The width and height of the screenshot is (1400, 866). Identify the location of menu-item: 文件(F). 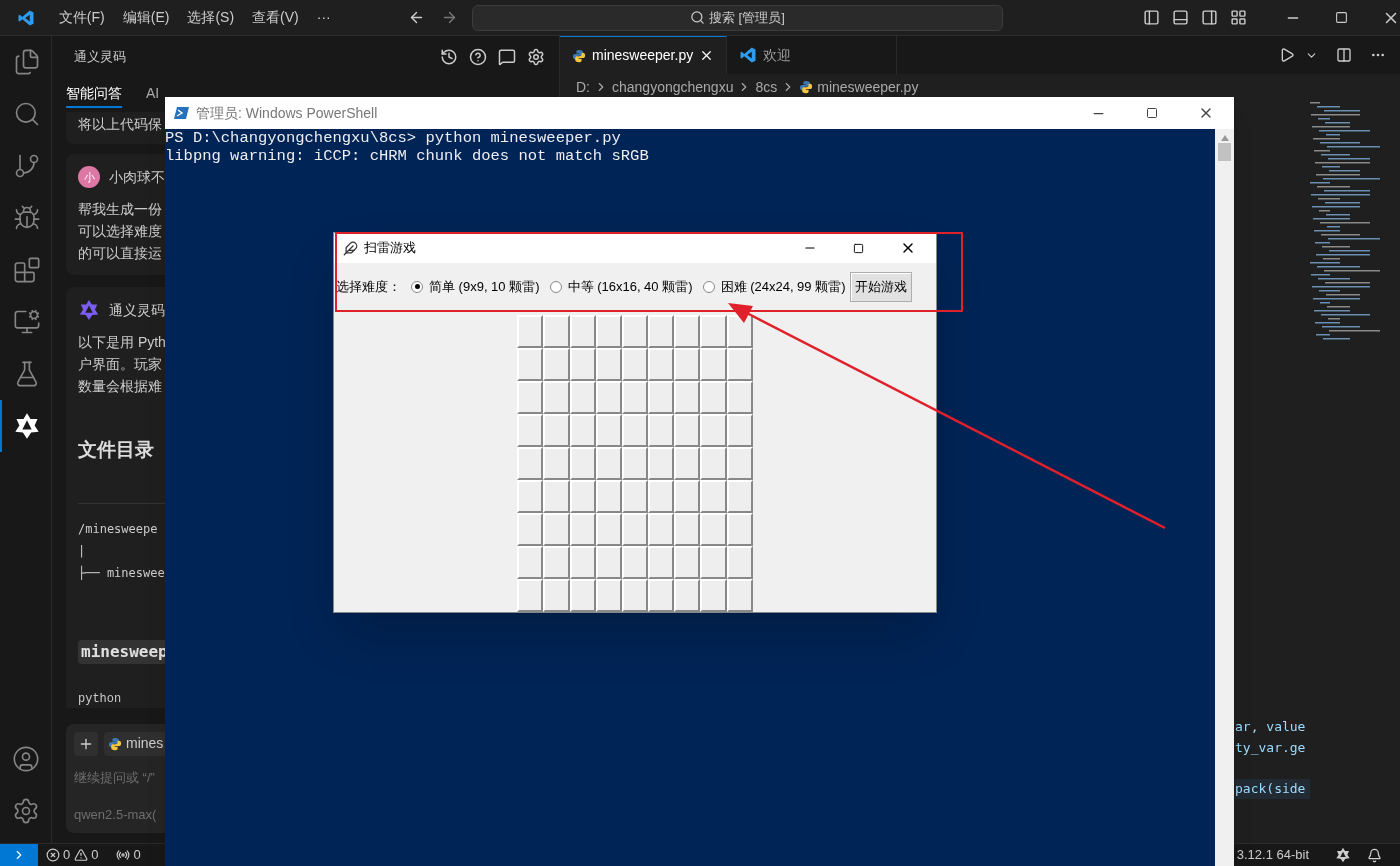
(81, 17).